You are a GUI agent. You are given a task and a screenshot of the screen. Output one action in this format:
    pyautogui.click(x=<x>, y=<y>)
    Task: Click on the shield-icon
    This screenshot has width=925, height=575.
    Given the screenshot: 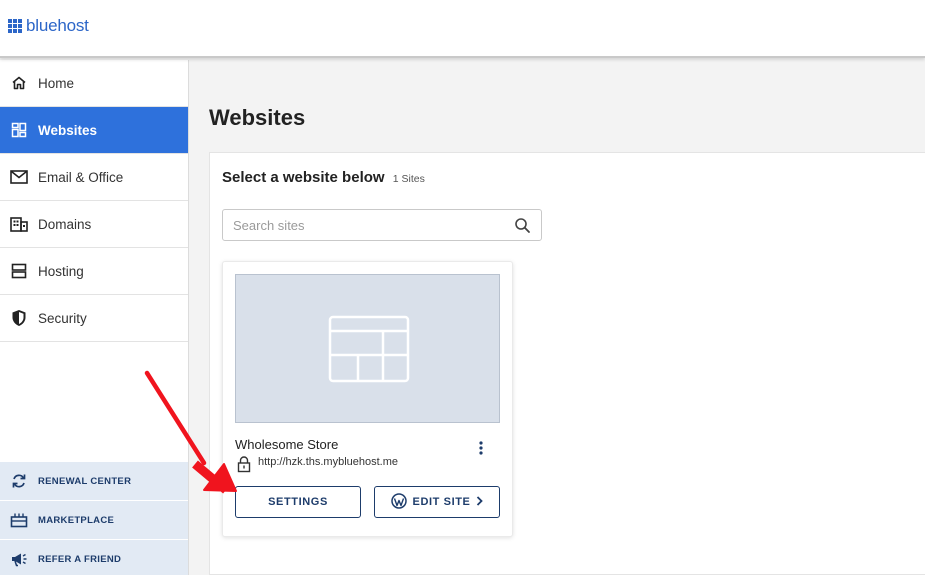 What is the action you would take?
    pyautogui.click(x=19, y=318)
    